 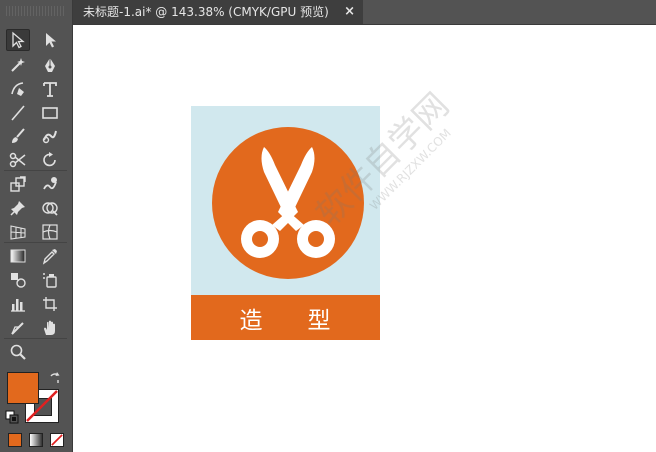 I want to click on watermark-url: WWW.RJZXW.COM, so click(x=410, y=169).